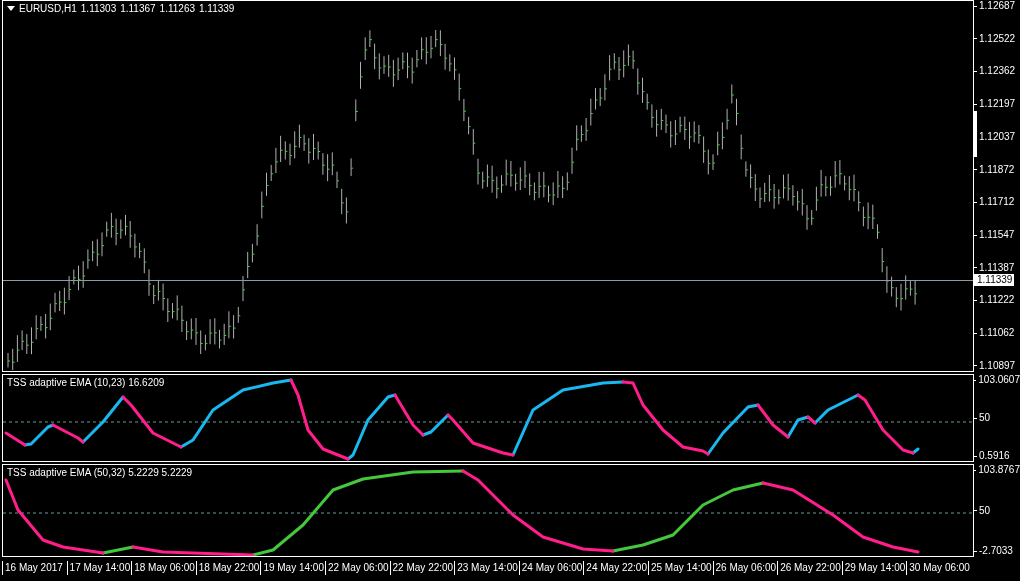 The height and width of the screenshot is (581, 1020). Describe the element at coordinates (138, 8) in the screenshot. I see `ohlc-value: 1.11367` at that location.